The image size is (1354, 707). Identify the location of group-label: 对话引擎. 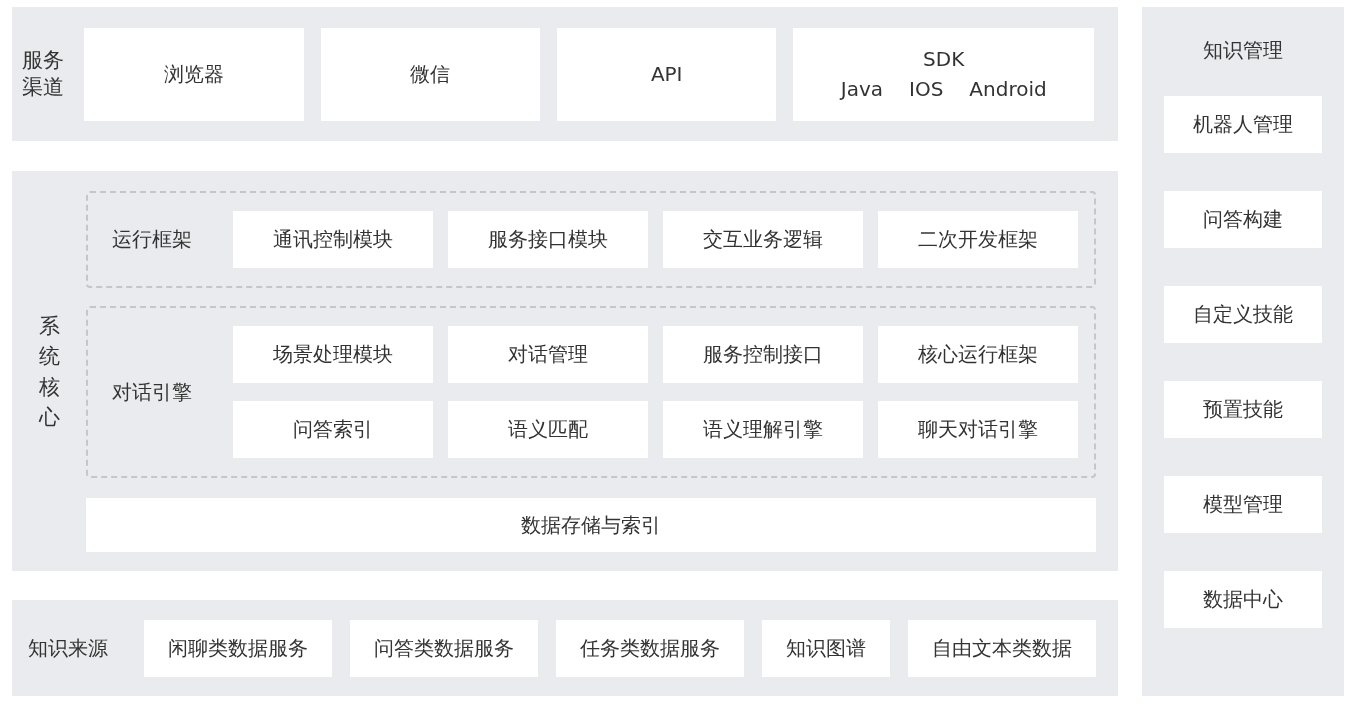
(152, 392).